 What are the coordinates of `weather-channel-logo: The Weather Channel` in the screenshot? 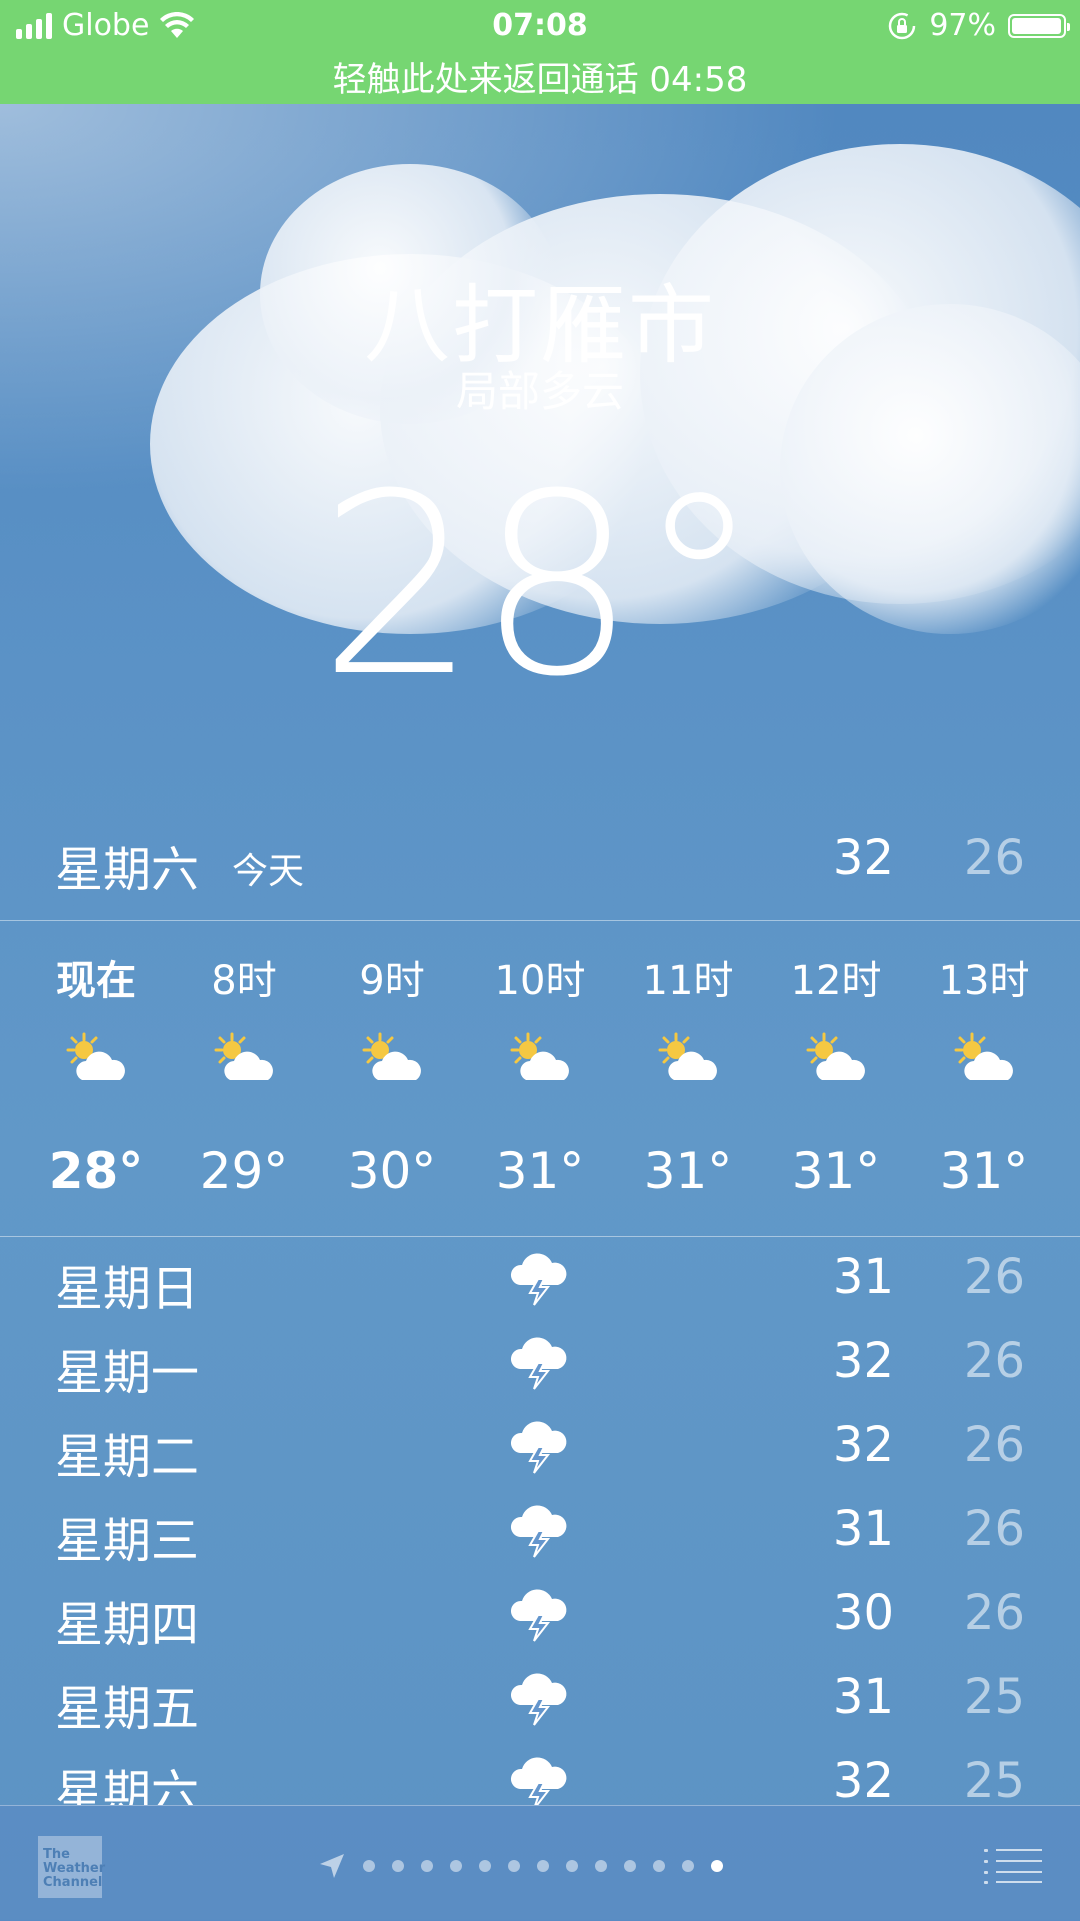 It's located at (72, 1867).